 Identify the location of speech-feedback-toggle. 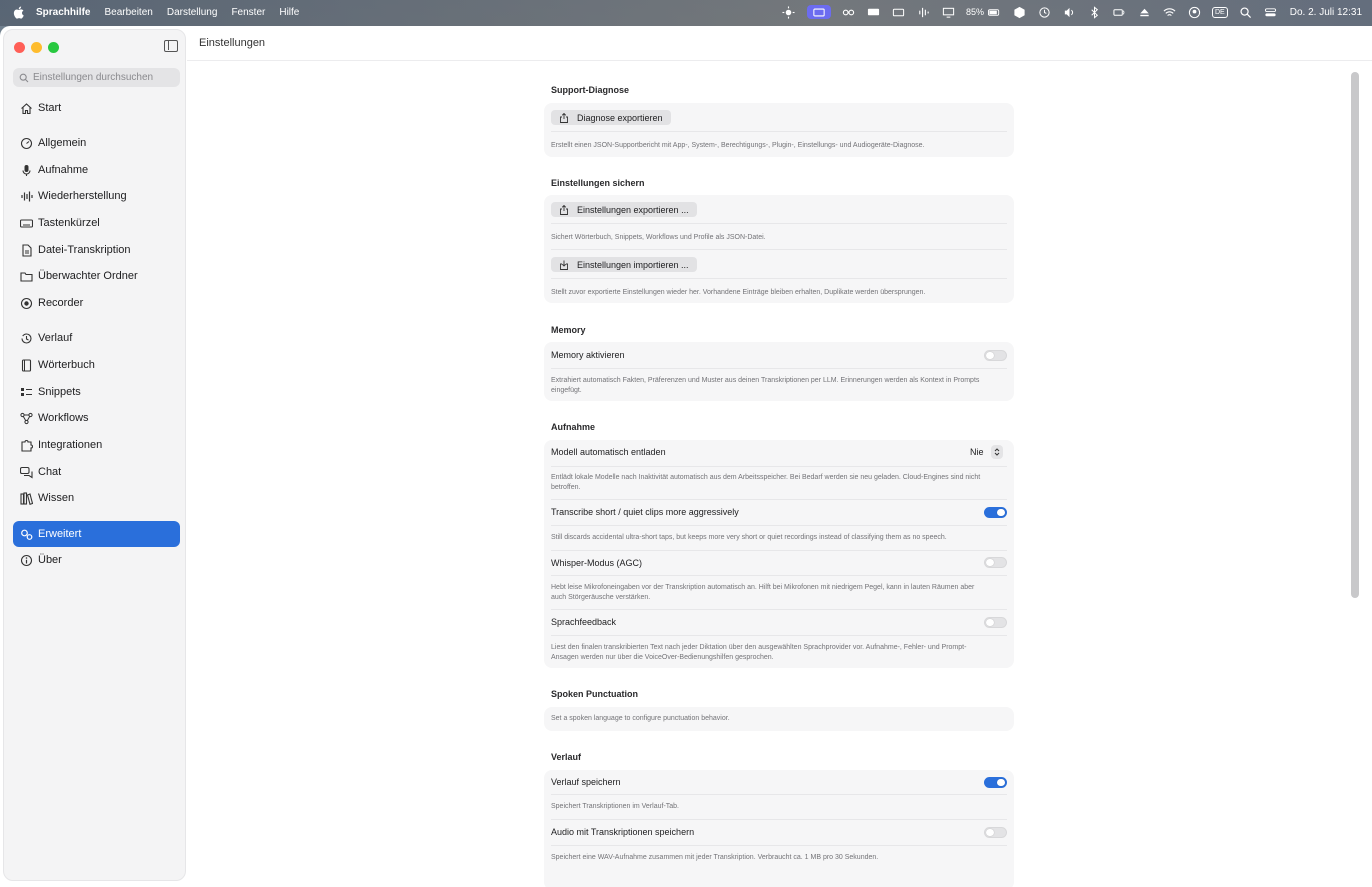
(995, 622).